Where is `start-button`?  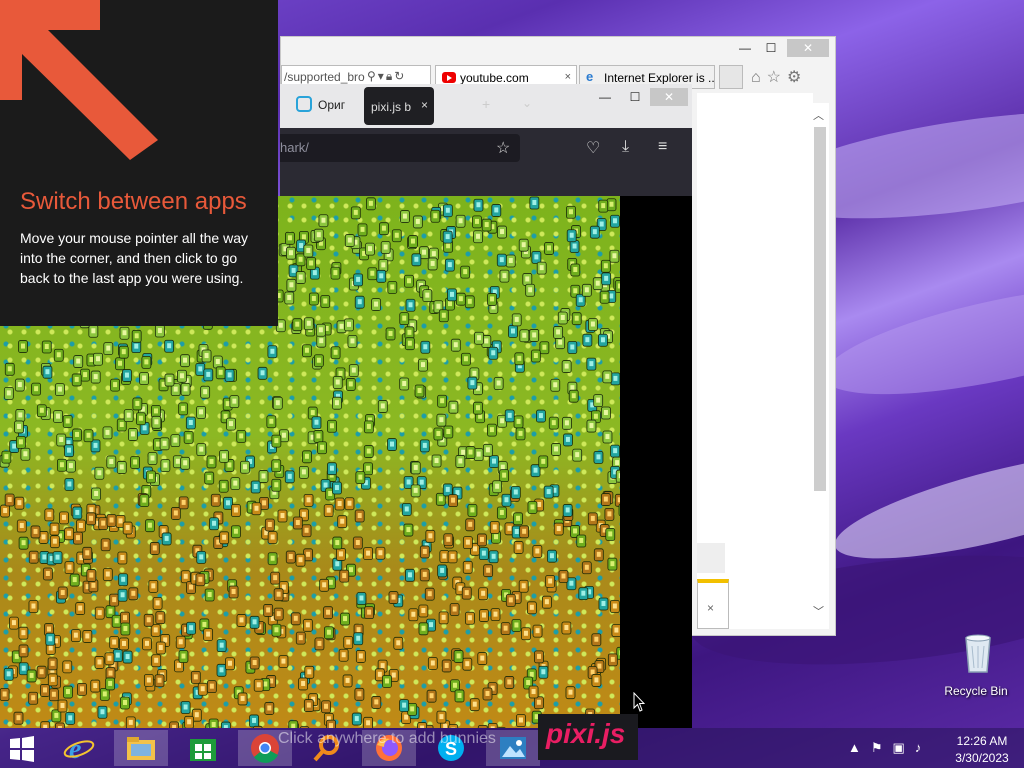 start-button is located at coordinates (22, 749).